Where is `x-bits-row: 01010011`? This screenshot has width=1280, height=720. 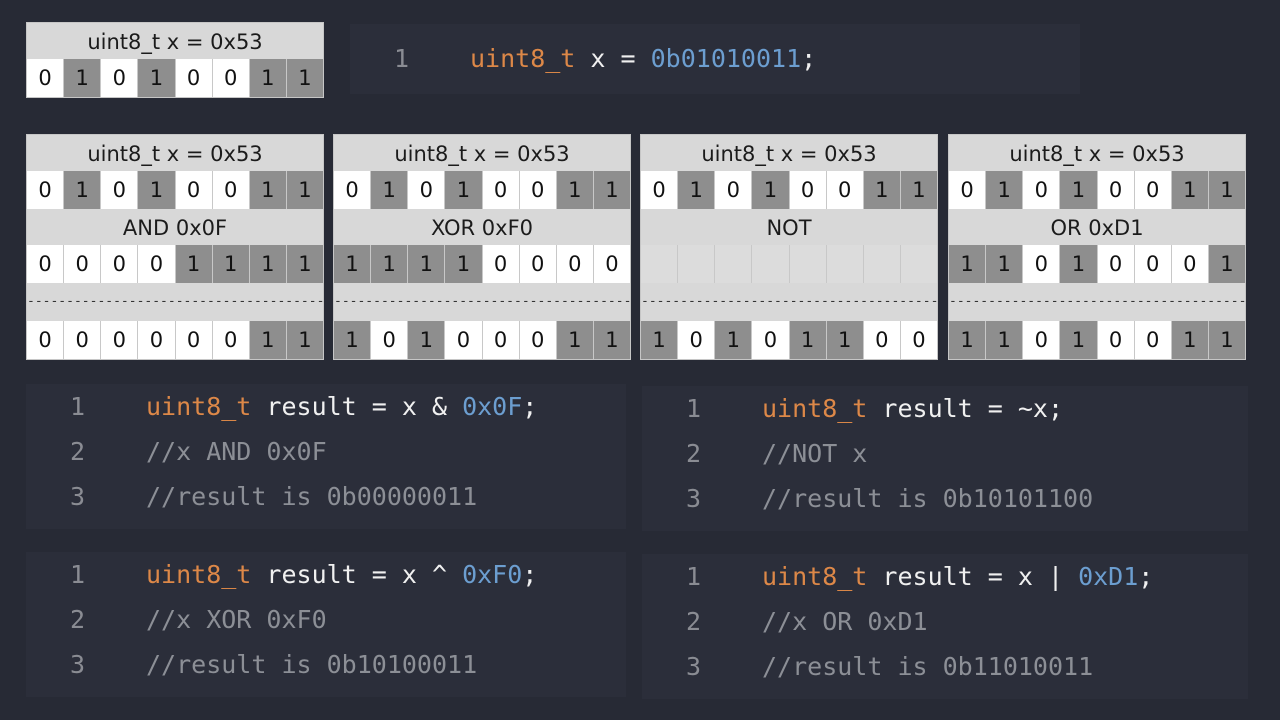 x-bits-row: 01010011 is located at coordinates (482, 190).